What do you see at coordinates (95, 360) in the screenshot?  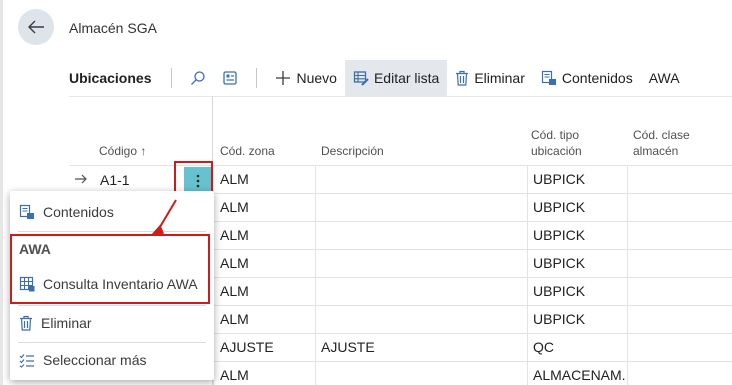 I see `menu-item-label: Seleccionar más` at bounding box center [95, 360].